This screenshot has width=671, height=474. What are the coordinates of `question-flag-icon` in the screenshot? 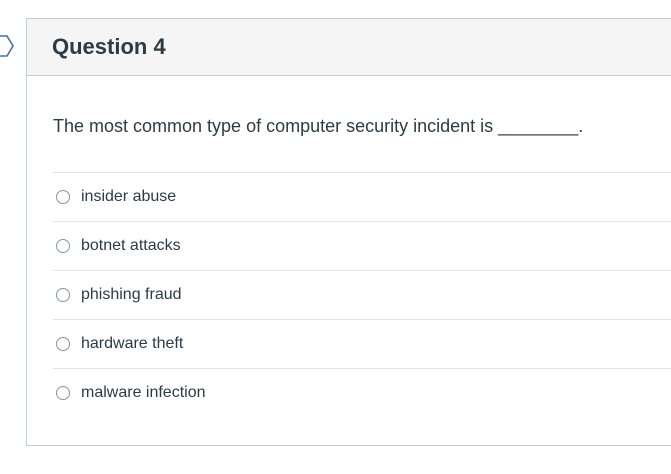 It's located at (7, 46).